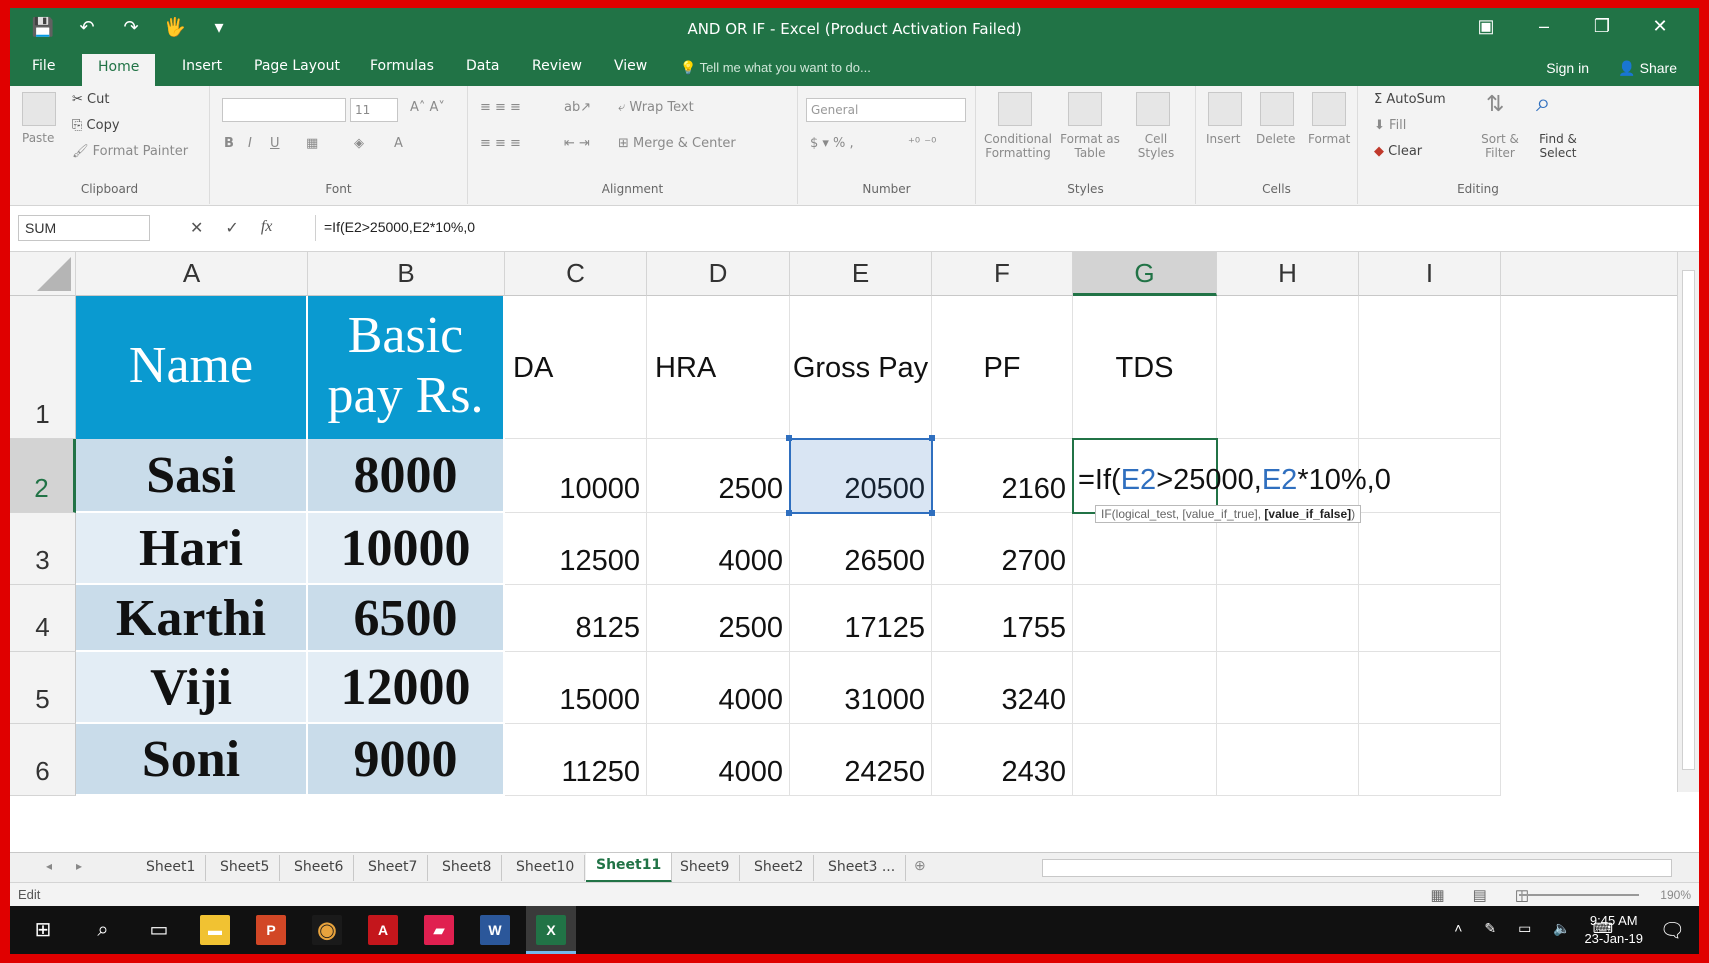 Image resolution: width=1709 pixels, height=963 pixels. I want to click on select-all-button, so click(43, 274).